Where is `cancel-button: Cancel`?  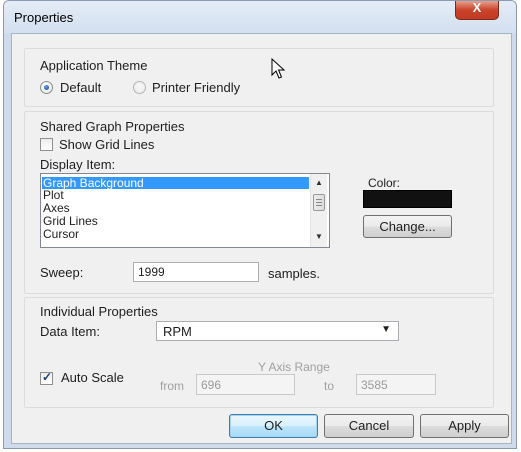
cancel-button: Cancel is located at coordinates (369, 426).